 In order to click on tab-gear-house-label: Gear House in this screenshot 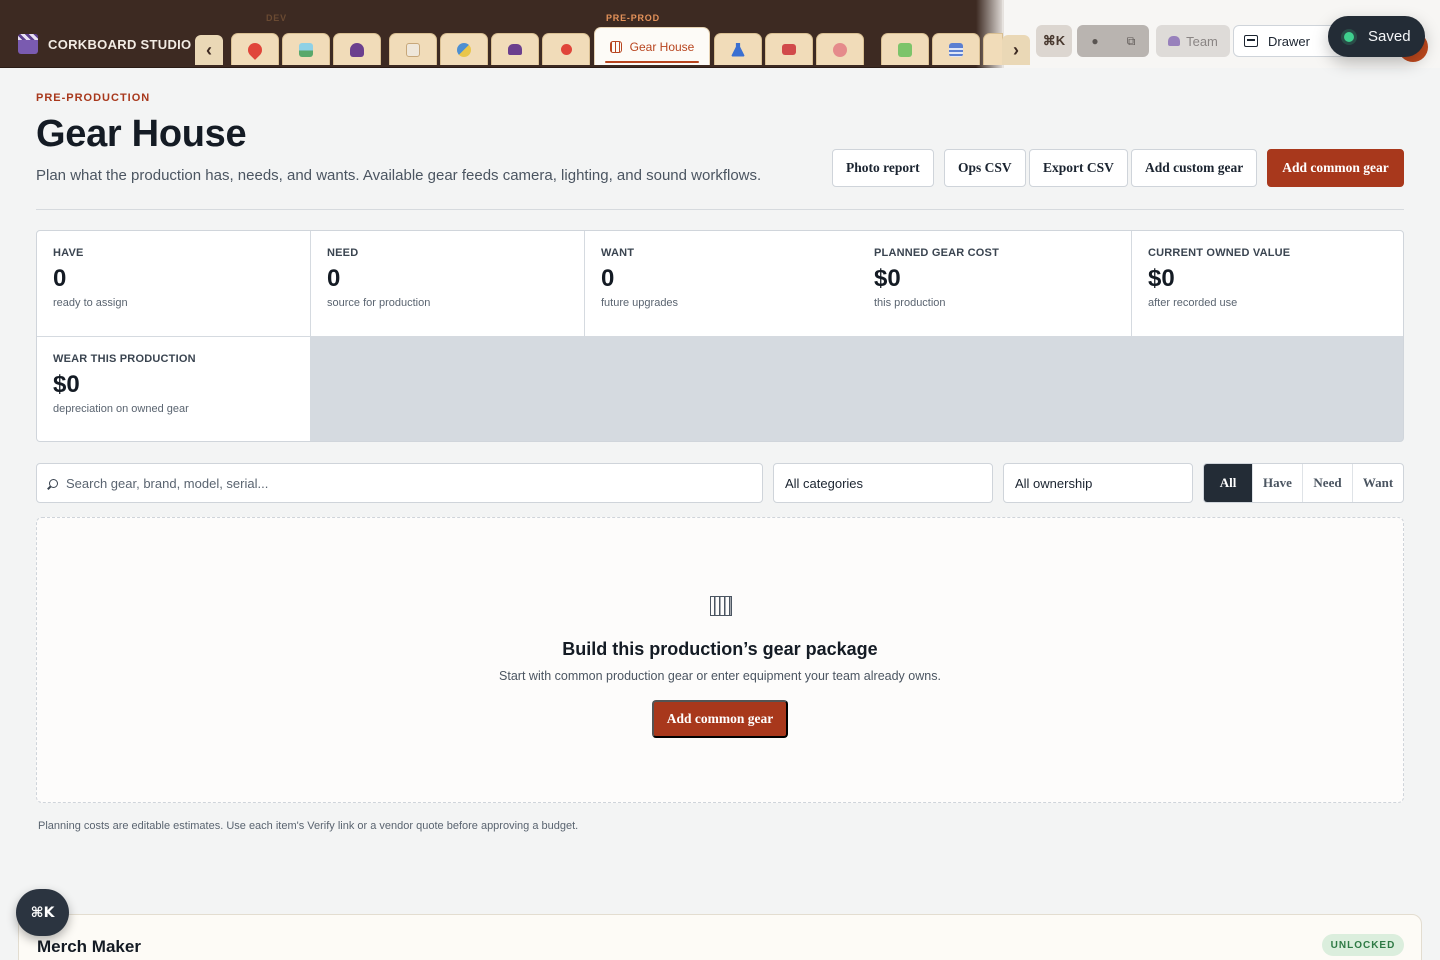, I will do `click(662, 46)`.